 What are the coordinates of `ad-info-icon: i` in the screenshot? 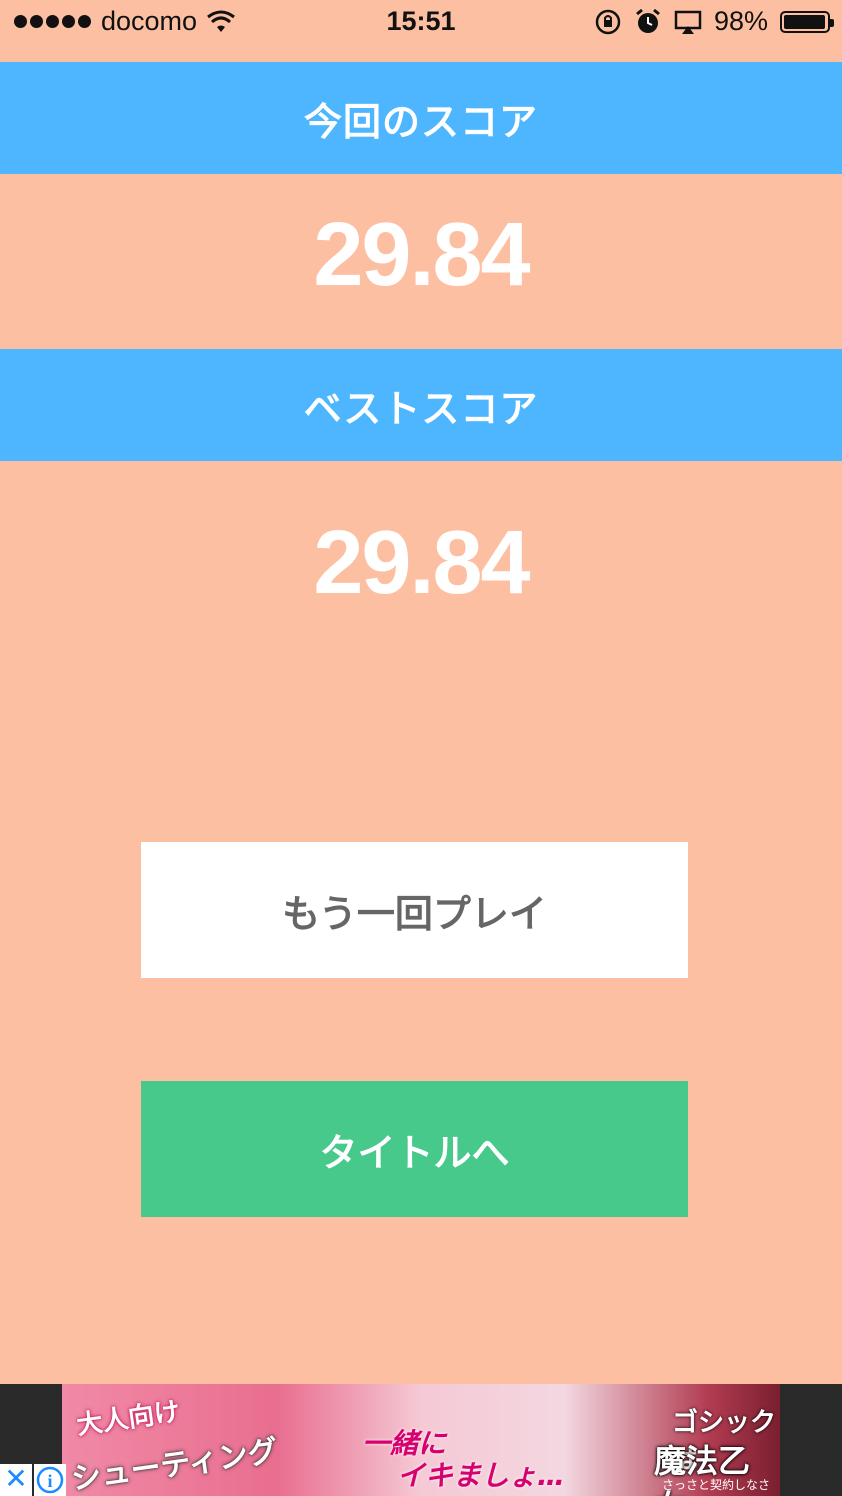 It's located at (50, 1480).